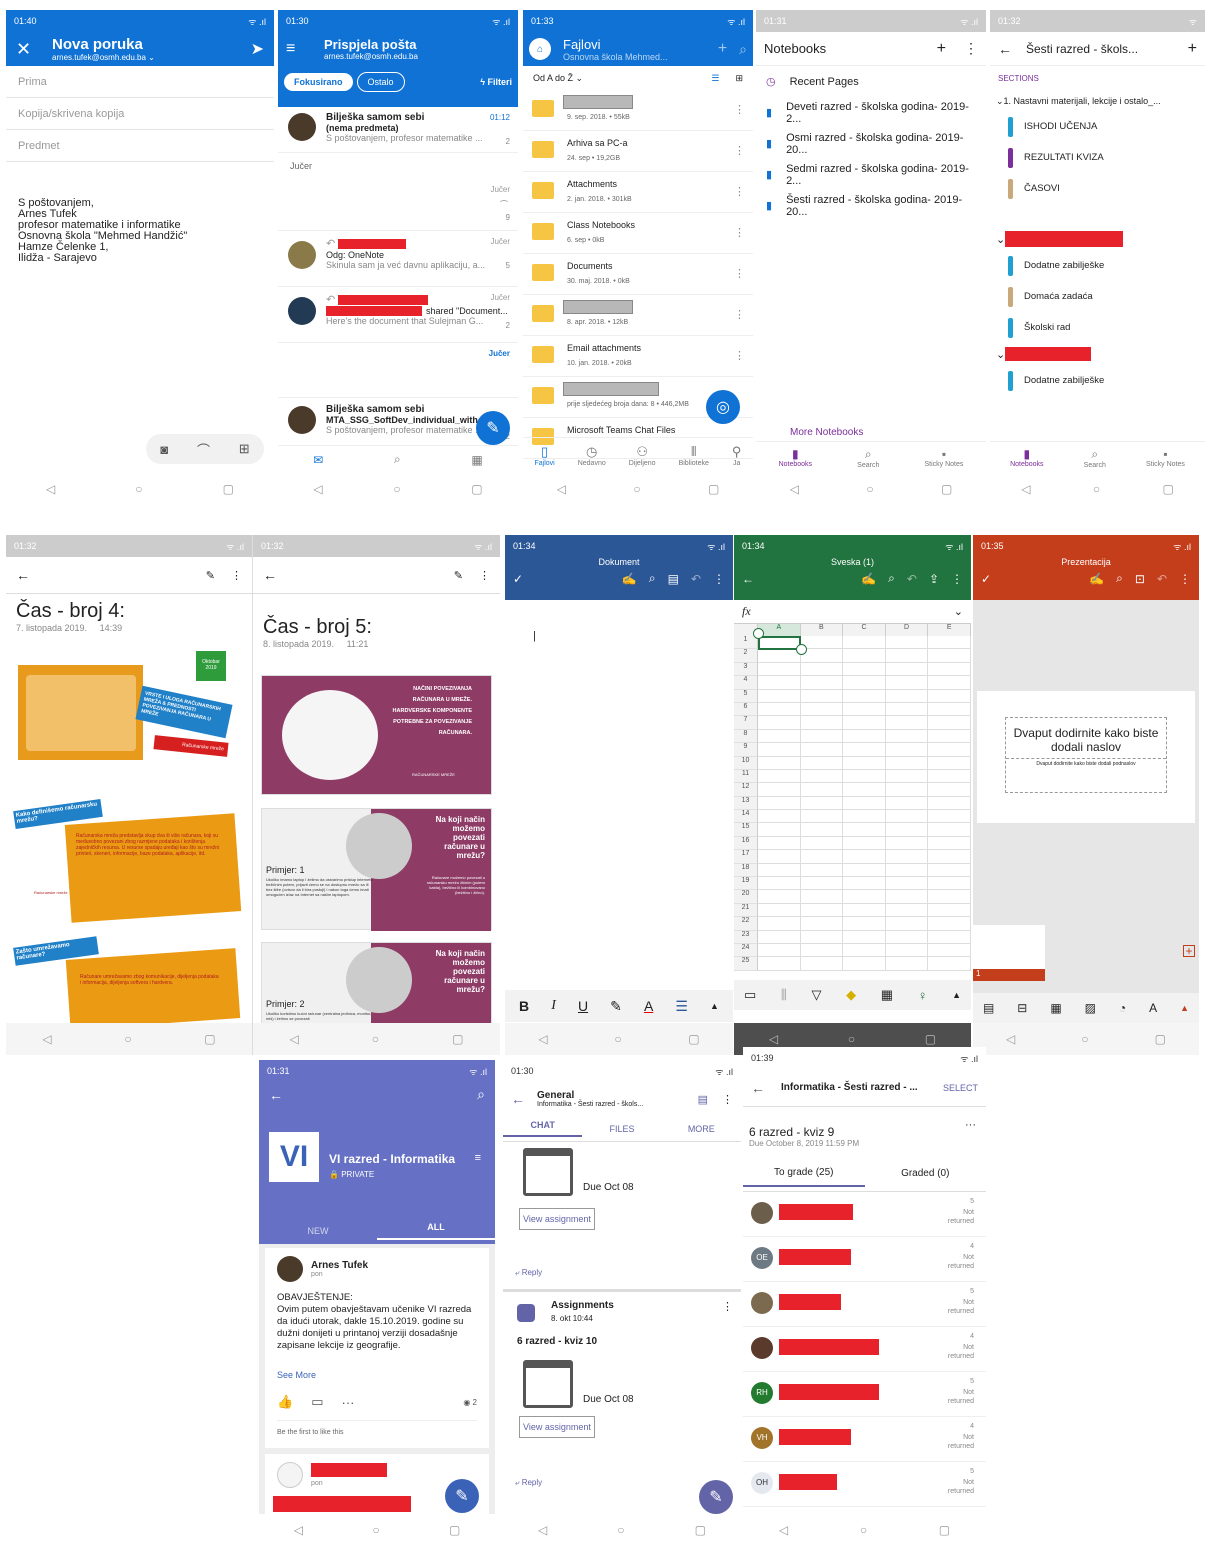 The image size is (1205, 1546). I want to click on submission-row: 5 Not returned, so click(864, 1304).